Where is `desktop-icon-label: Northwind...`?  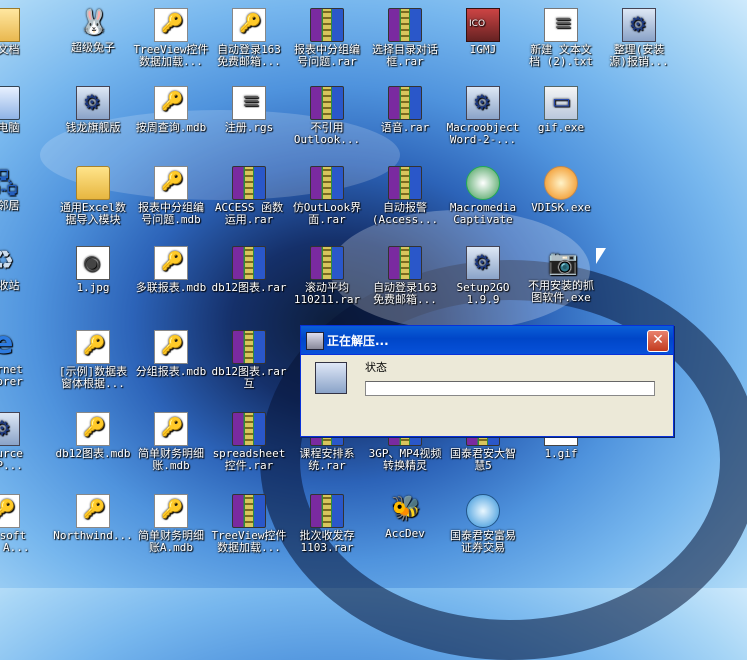
desktop-icon-label: Northwind... is located at coordinates (93, 535).